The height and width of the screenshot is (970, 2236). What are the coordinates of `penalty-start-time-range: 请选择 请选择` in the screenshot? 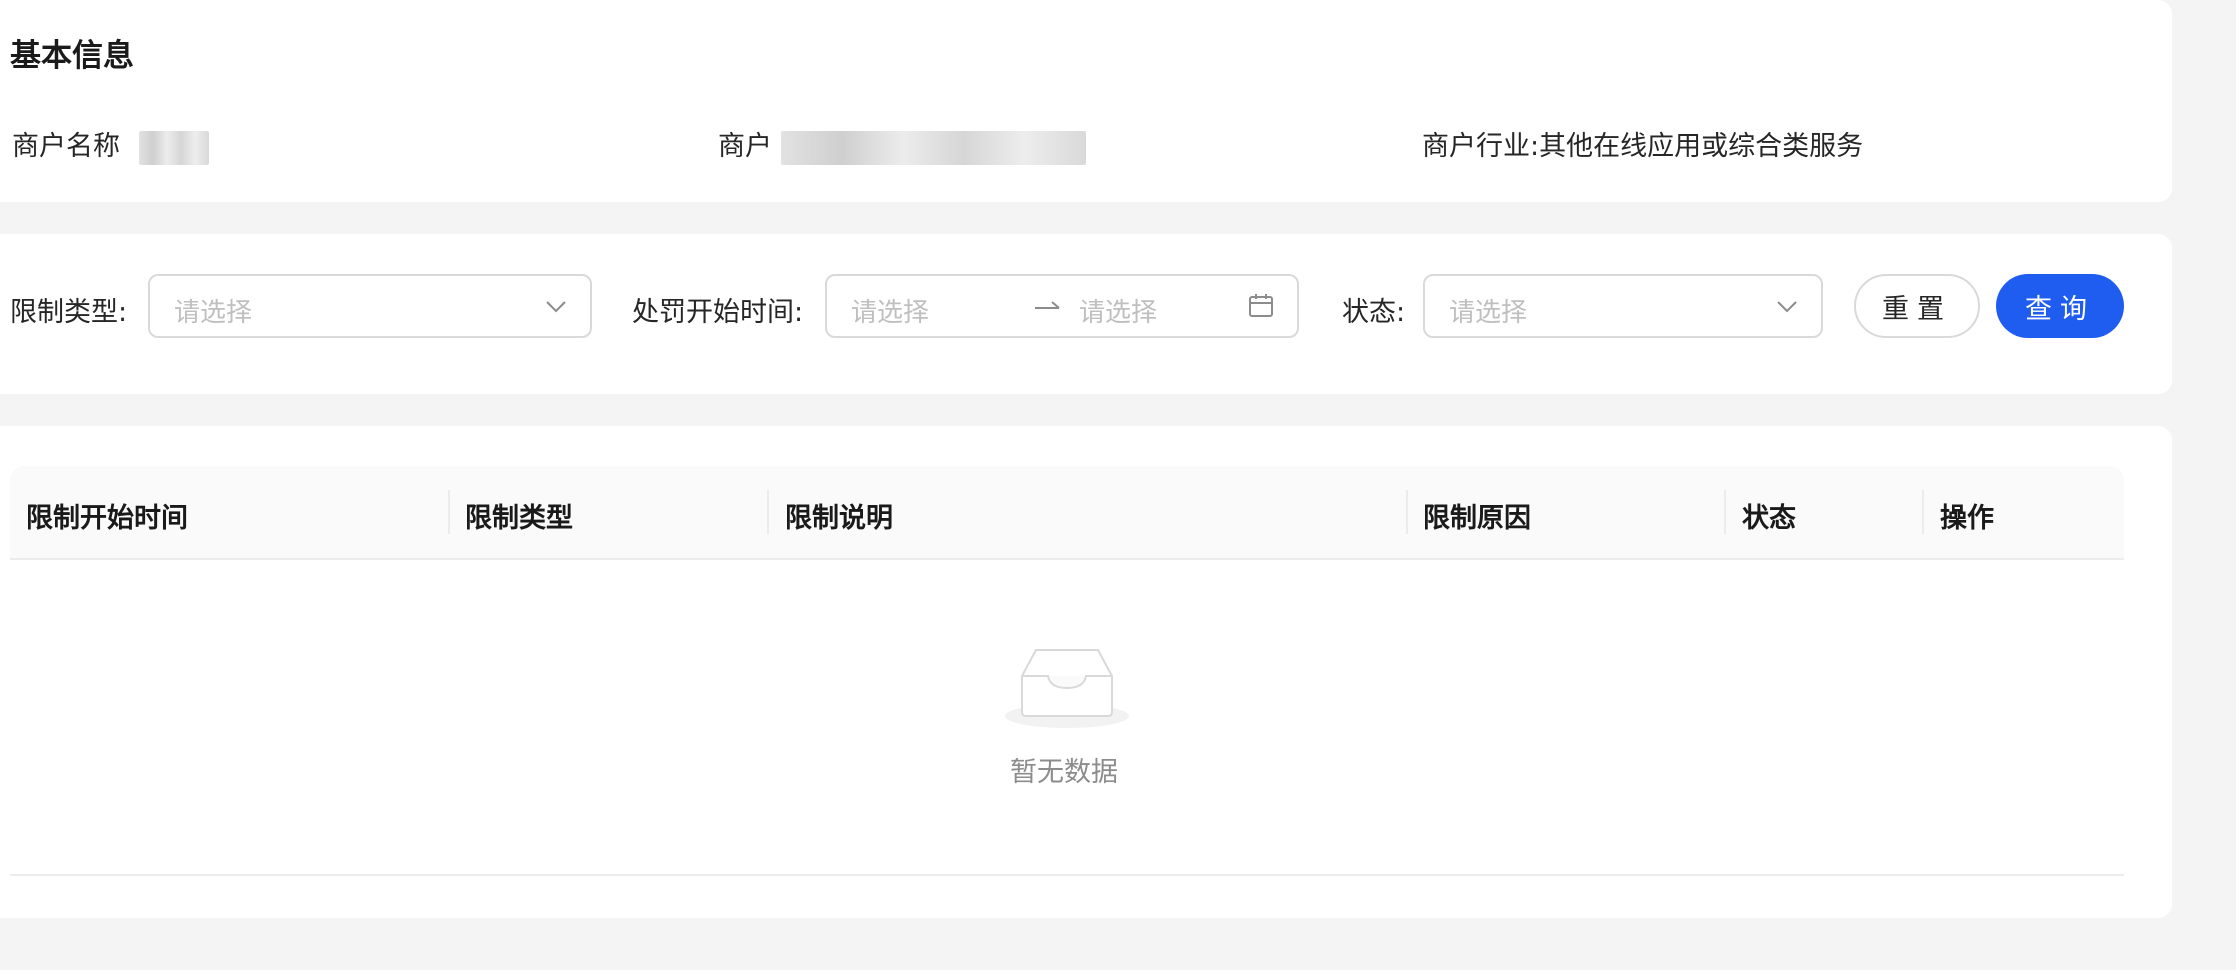 It's located at (1062, 306).